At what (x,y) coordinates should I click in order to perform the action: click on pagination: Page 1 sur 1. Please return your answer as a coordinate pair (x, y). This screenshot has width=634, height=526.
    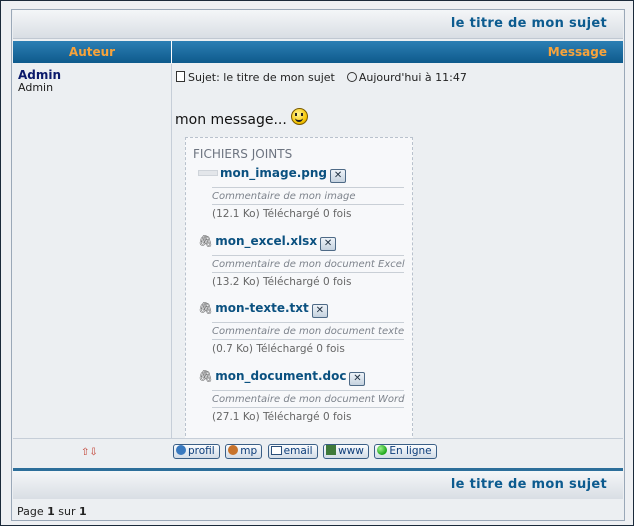
    Looking at the image, I should click on (52, 511).